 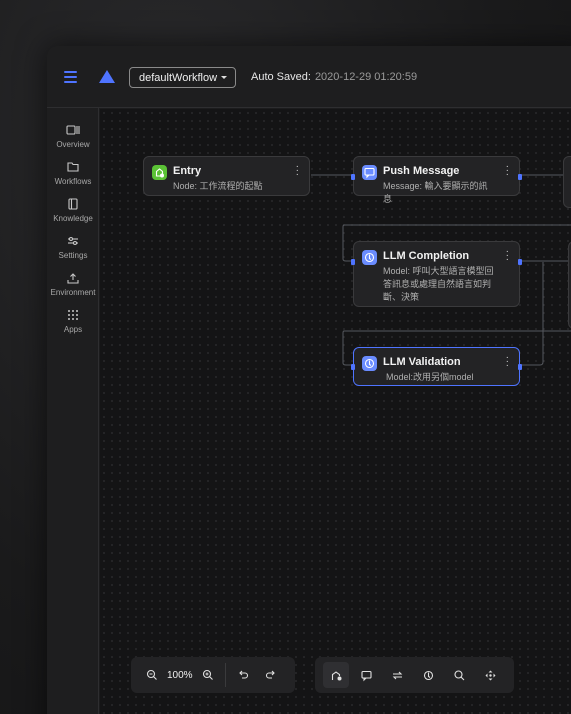 I want to click on autosave-label: Auto Saved:, so click(x=281, y=77).